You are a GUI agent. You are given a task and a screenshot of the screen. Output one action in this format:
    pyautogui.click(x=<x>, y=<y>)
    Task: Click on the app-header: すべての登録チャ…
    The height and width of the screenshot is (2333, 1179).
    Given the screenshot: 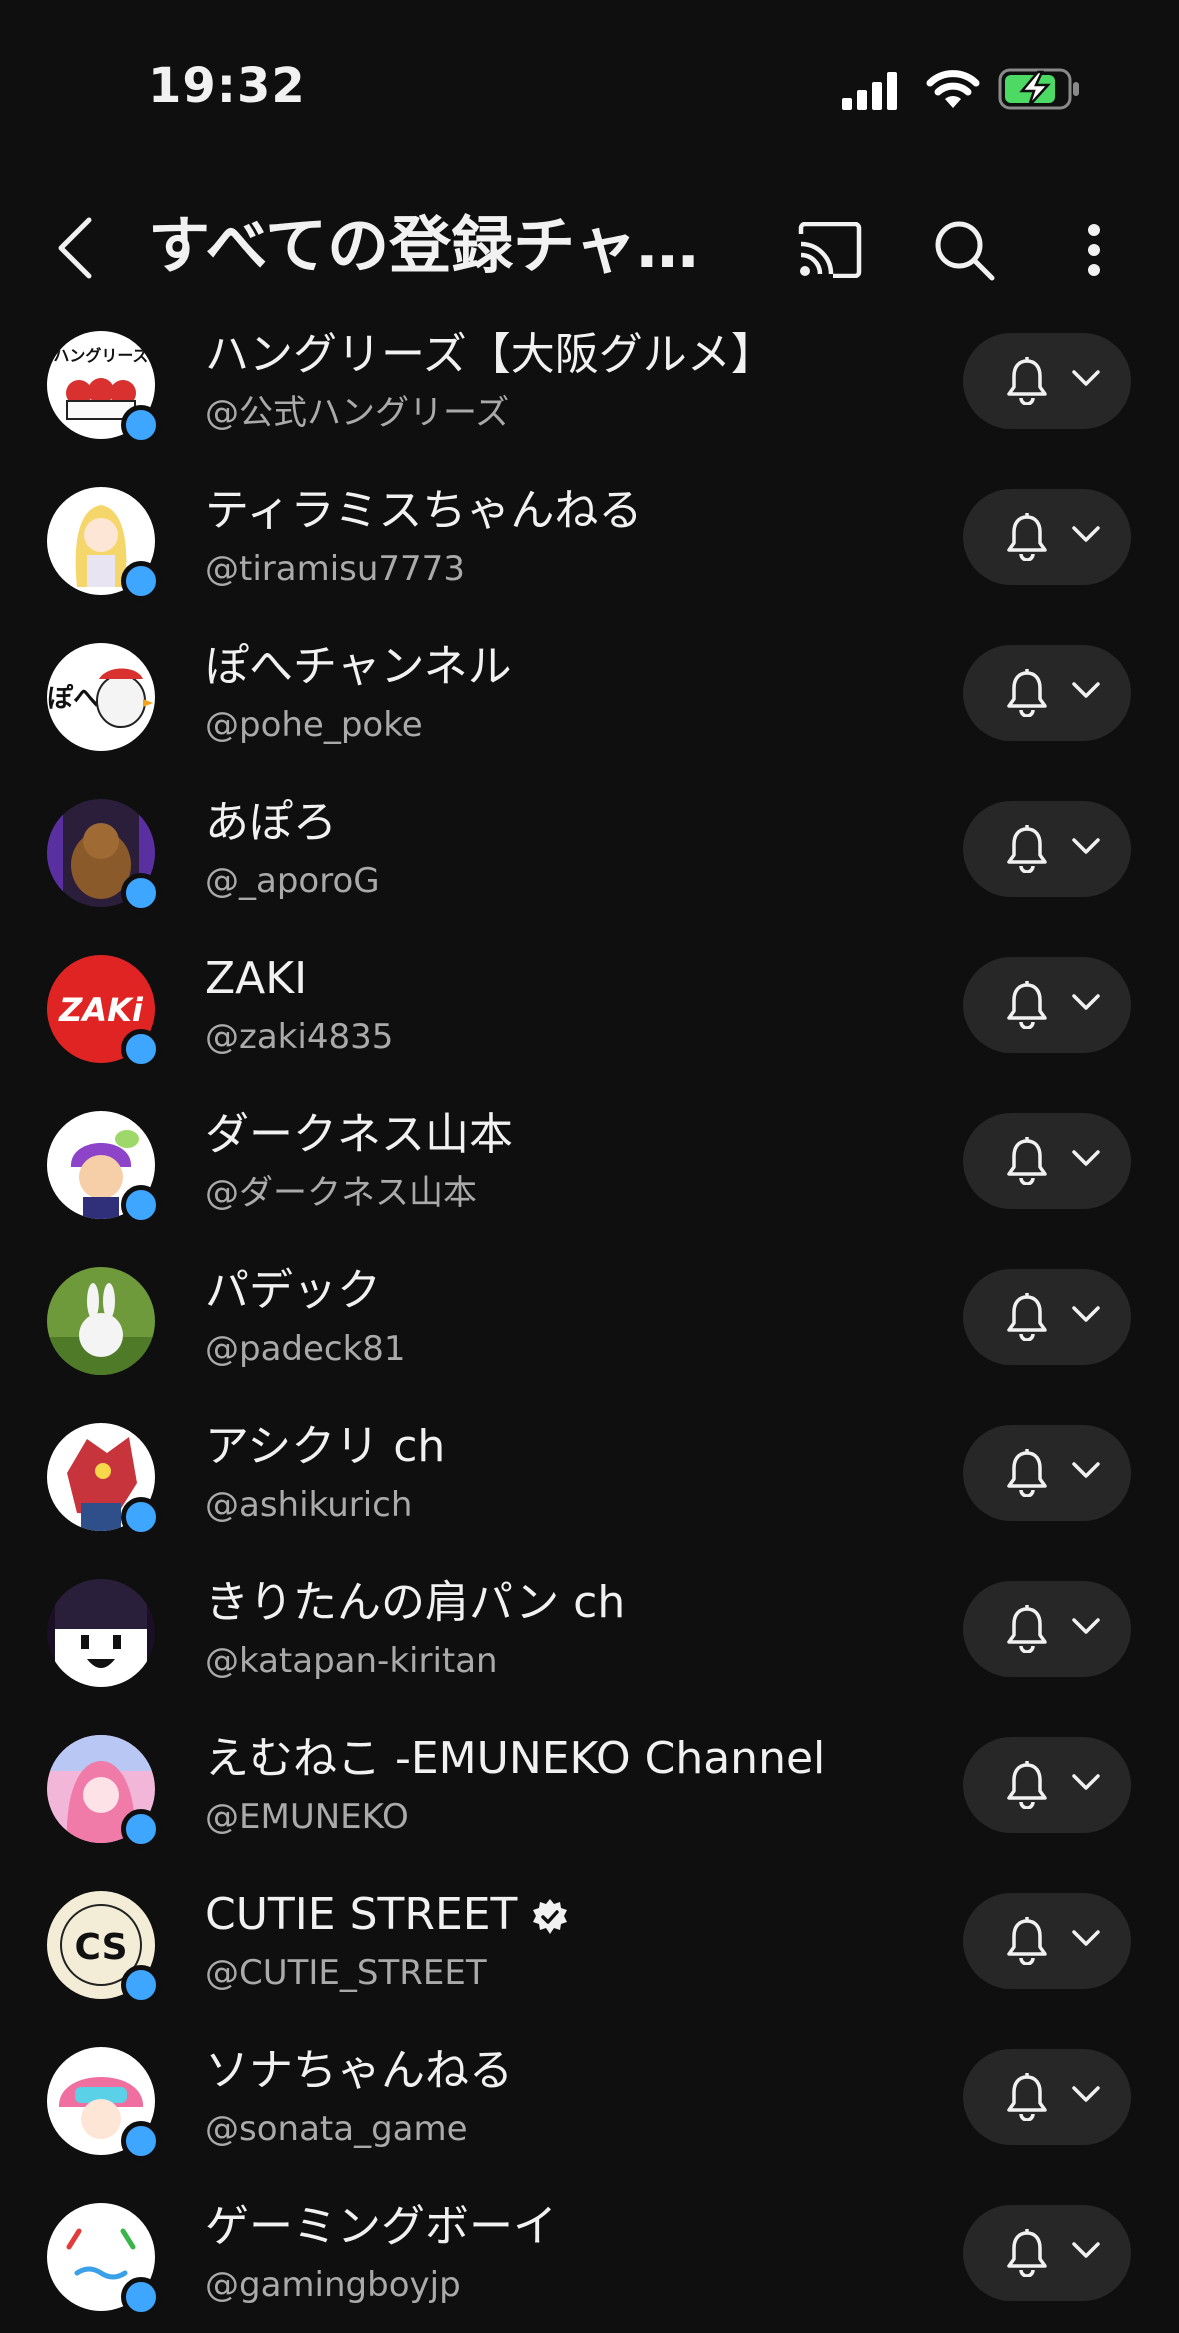 What is the action you would take?
    pyautogui.click(x=589, y=245)
    